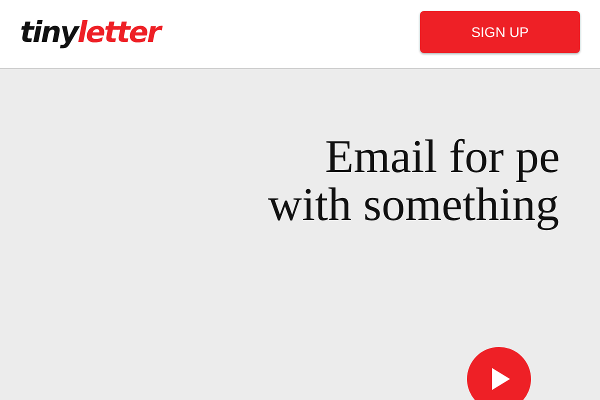 The height and width of the screenshot is (400, 600). What do you see at coordinates (500, 32) in the screenshot?
I see `sign-up-button: SIGN UP` at bounding box center [500, 32].